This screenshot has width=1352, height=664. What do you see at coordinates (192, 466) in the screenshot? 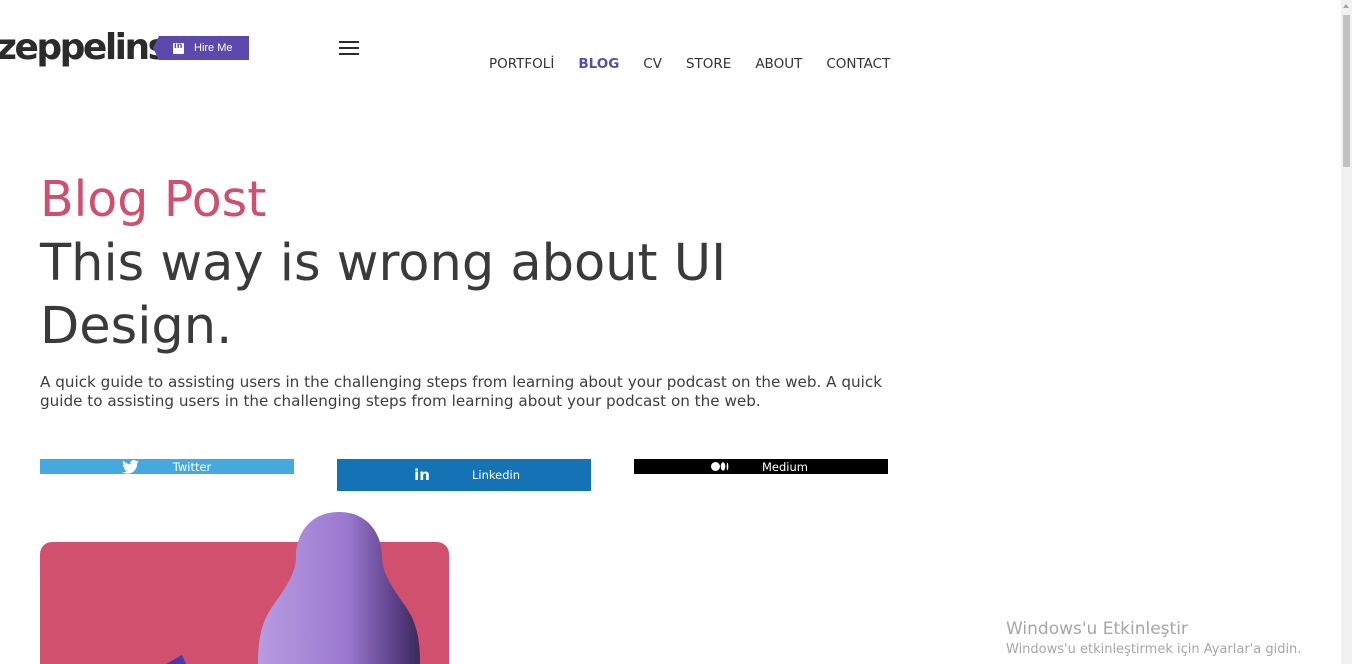
I see `share-twitter-label: Twitter` at bounding box center [192, 466].